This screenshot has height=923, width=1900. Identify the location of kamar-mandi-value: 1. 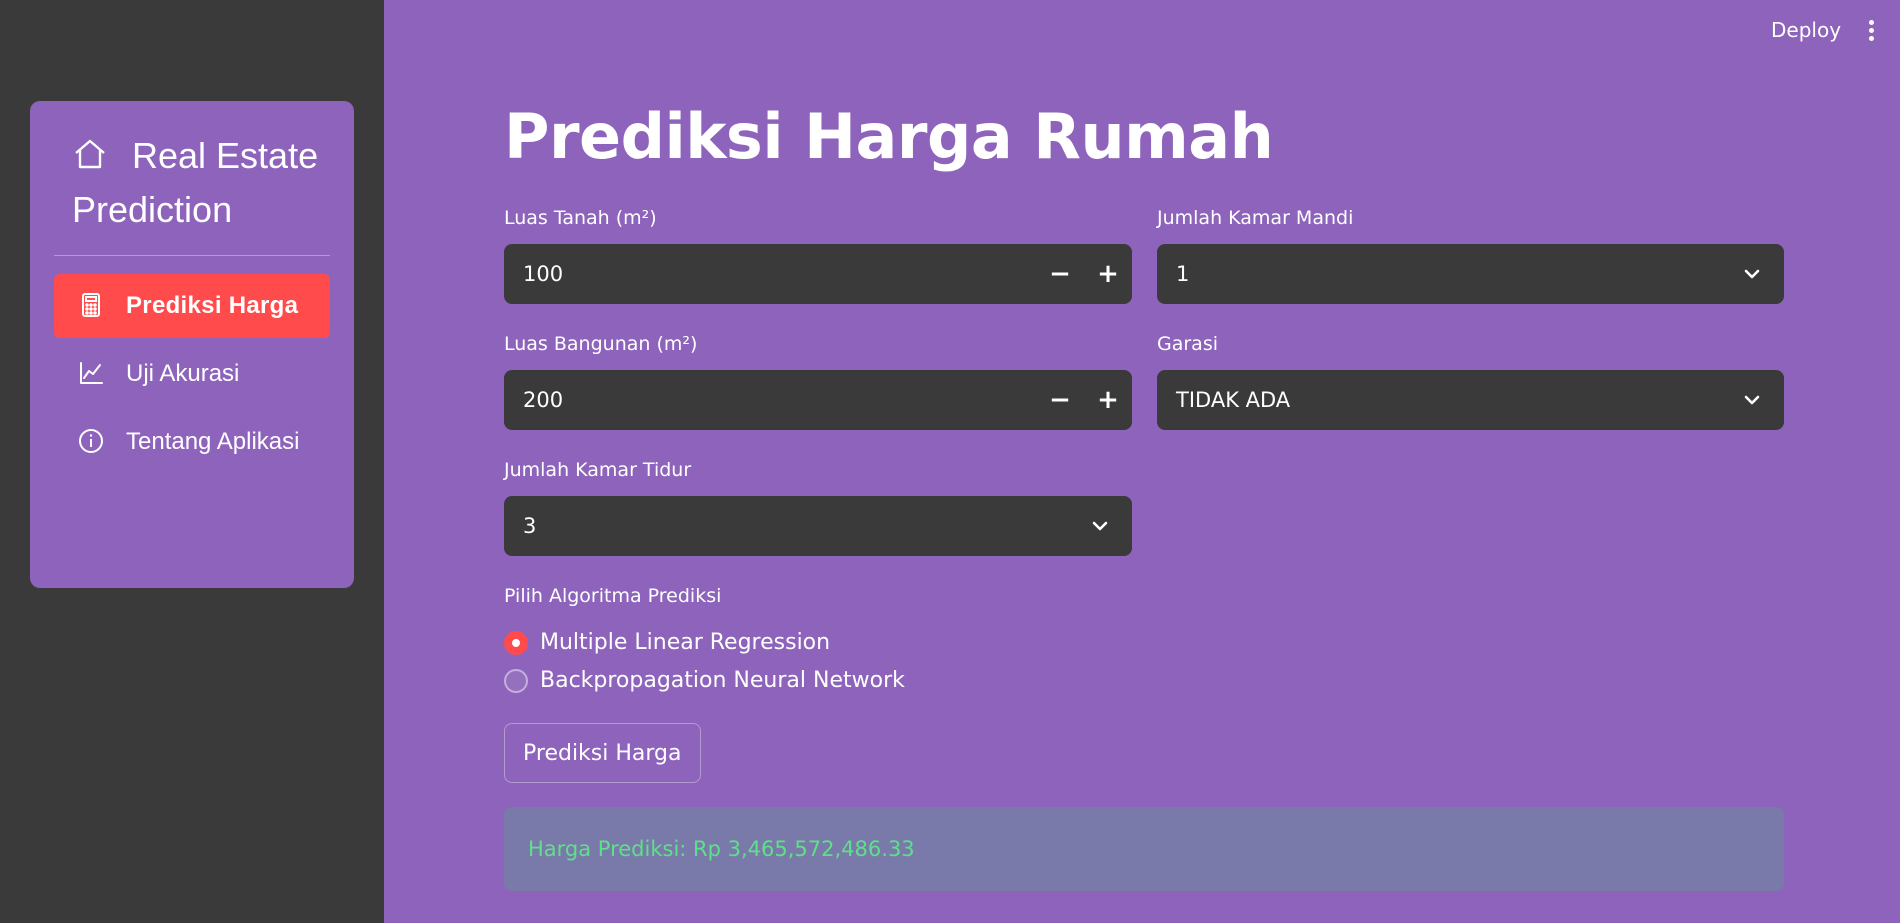
(1183, 274).